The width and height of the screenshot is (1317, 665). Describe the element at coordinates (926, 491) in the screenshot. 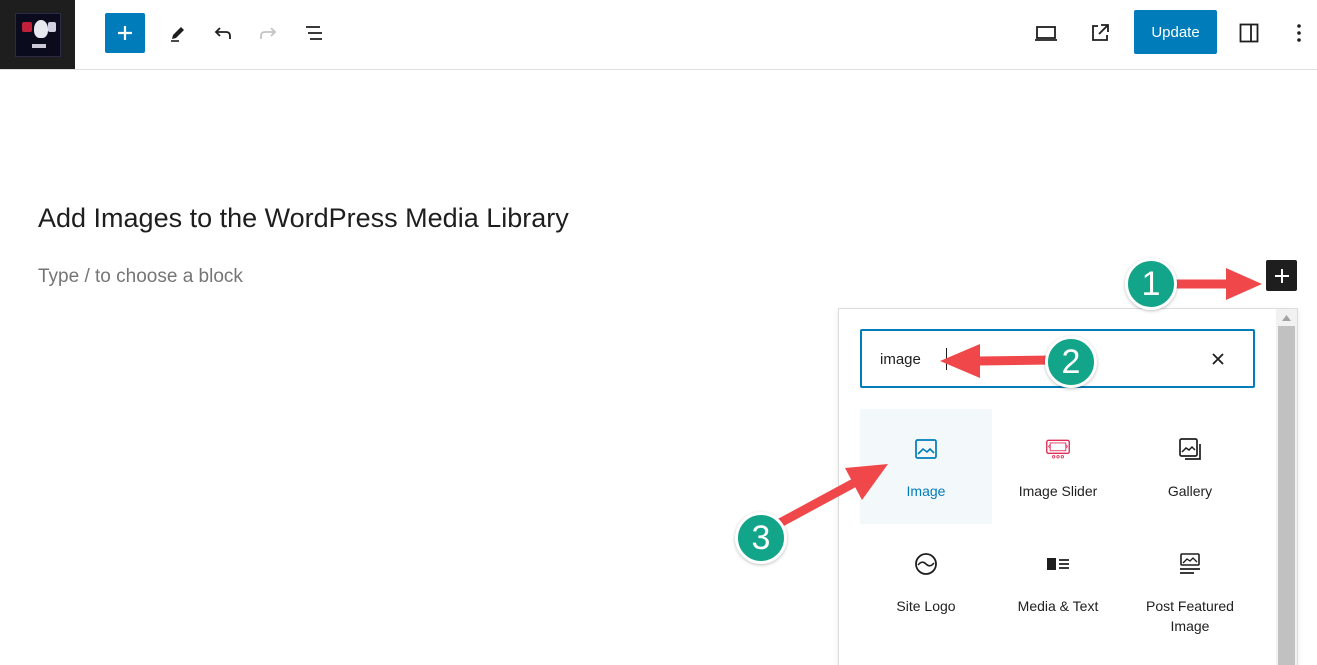

I see `block-item-label: Image` at that location.